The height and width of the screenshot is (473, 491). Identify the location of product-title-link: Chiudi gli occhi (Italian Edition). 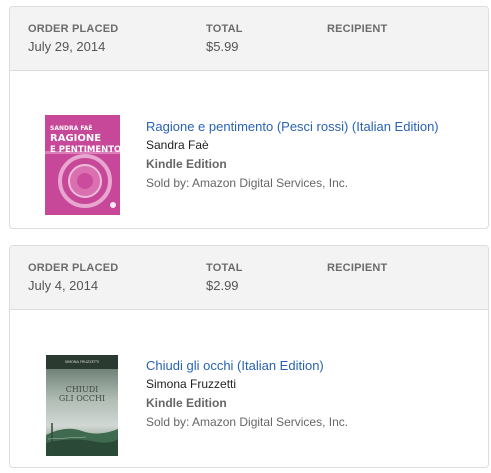
(247, 365).